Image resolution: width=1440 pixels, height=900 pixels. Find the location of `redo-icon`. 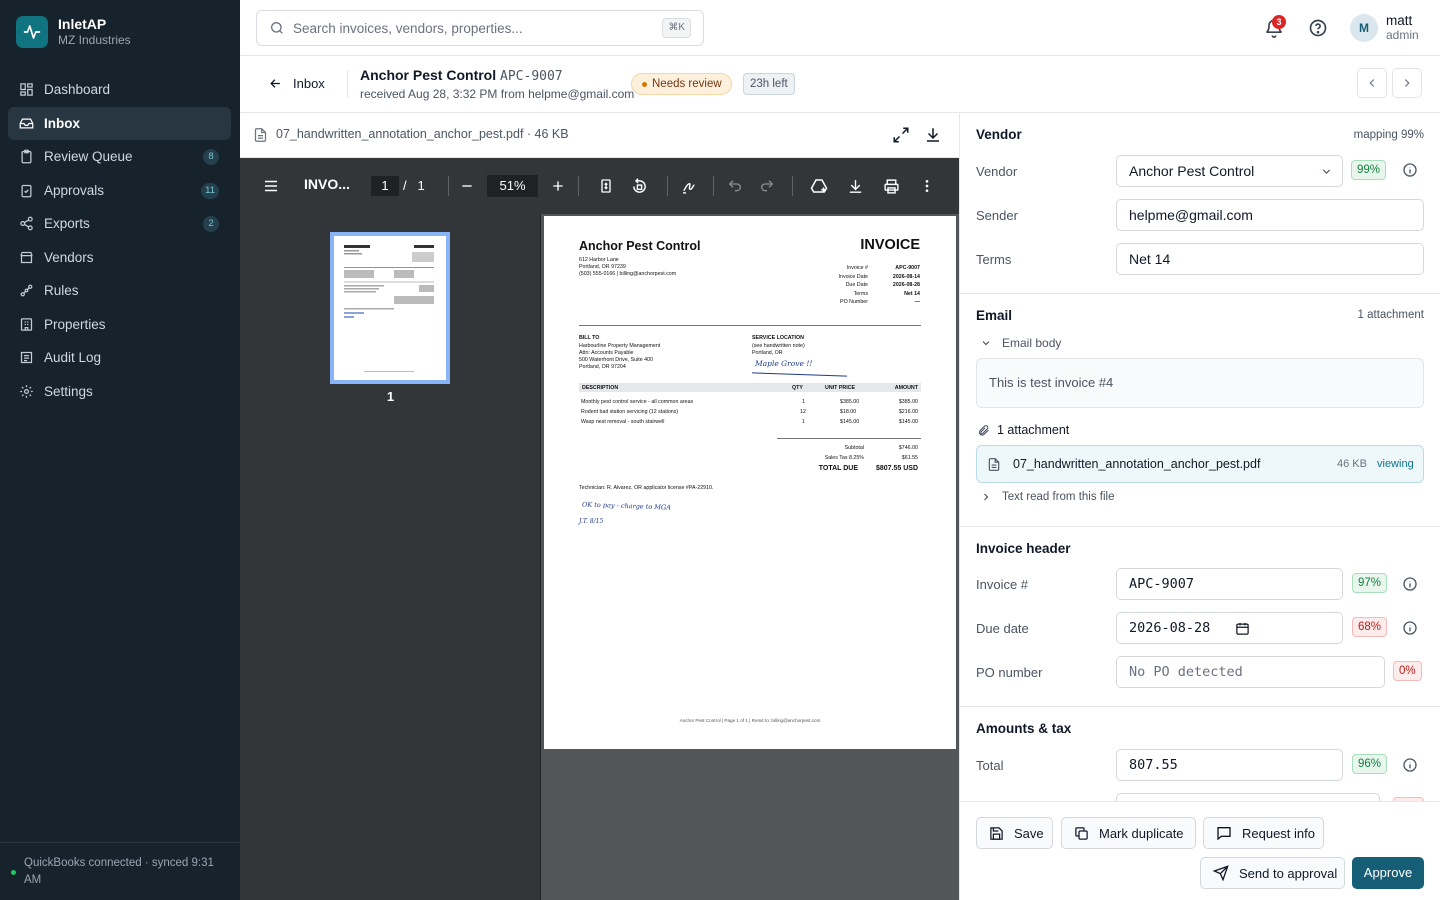

redo-icon is located at coordinates (767, 186).